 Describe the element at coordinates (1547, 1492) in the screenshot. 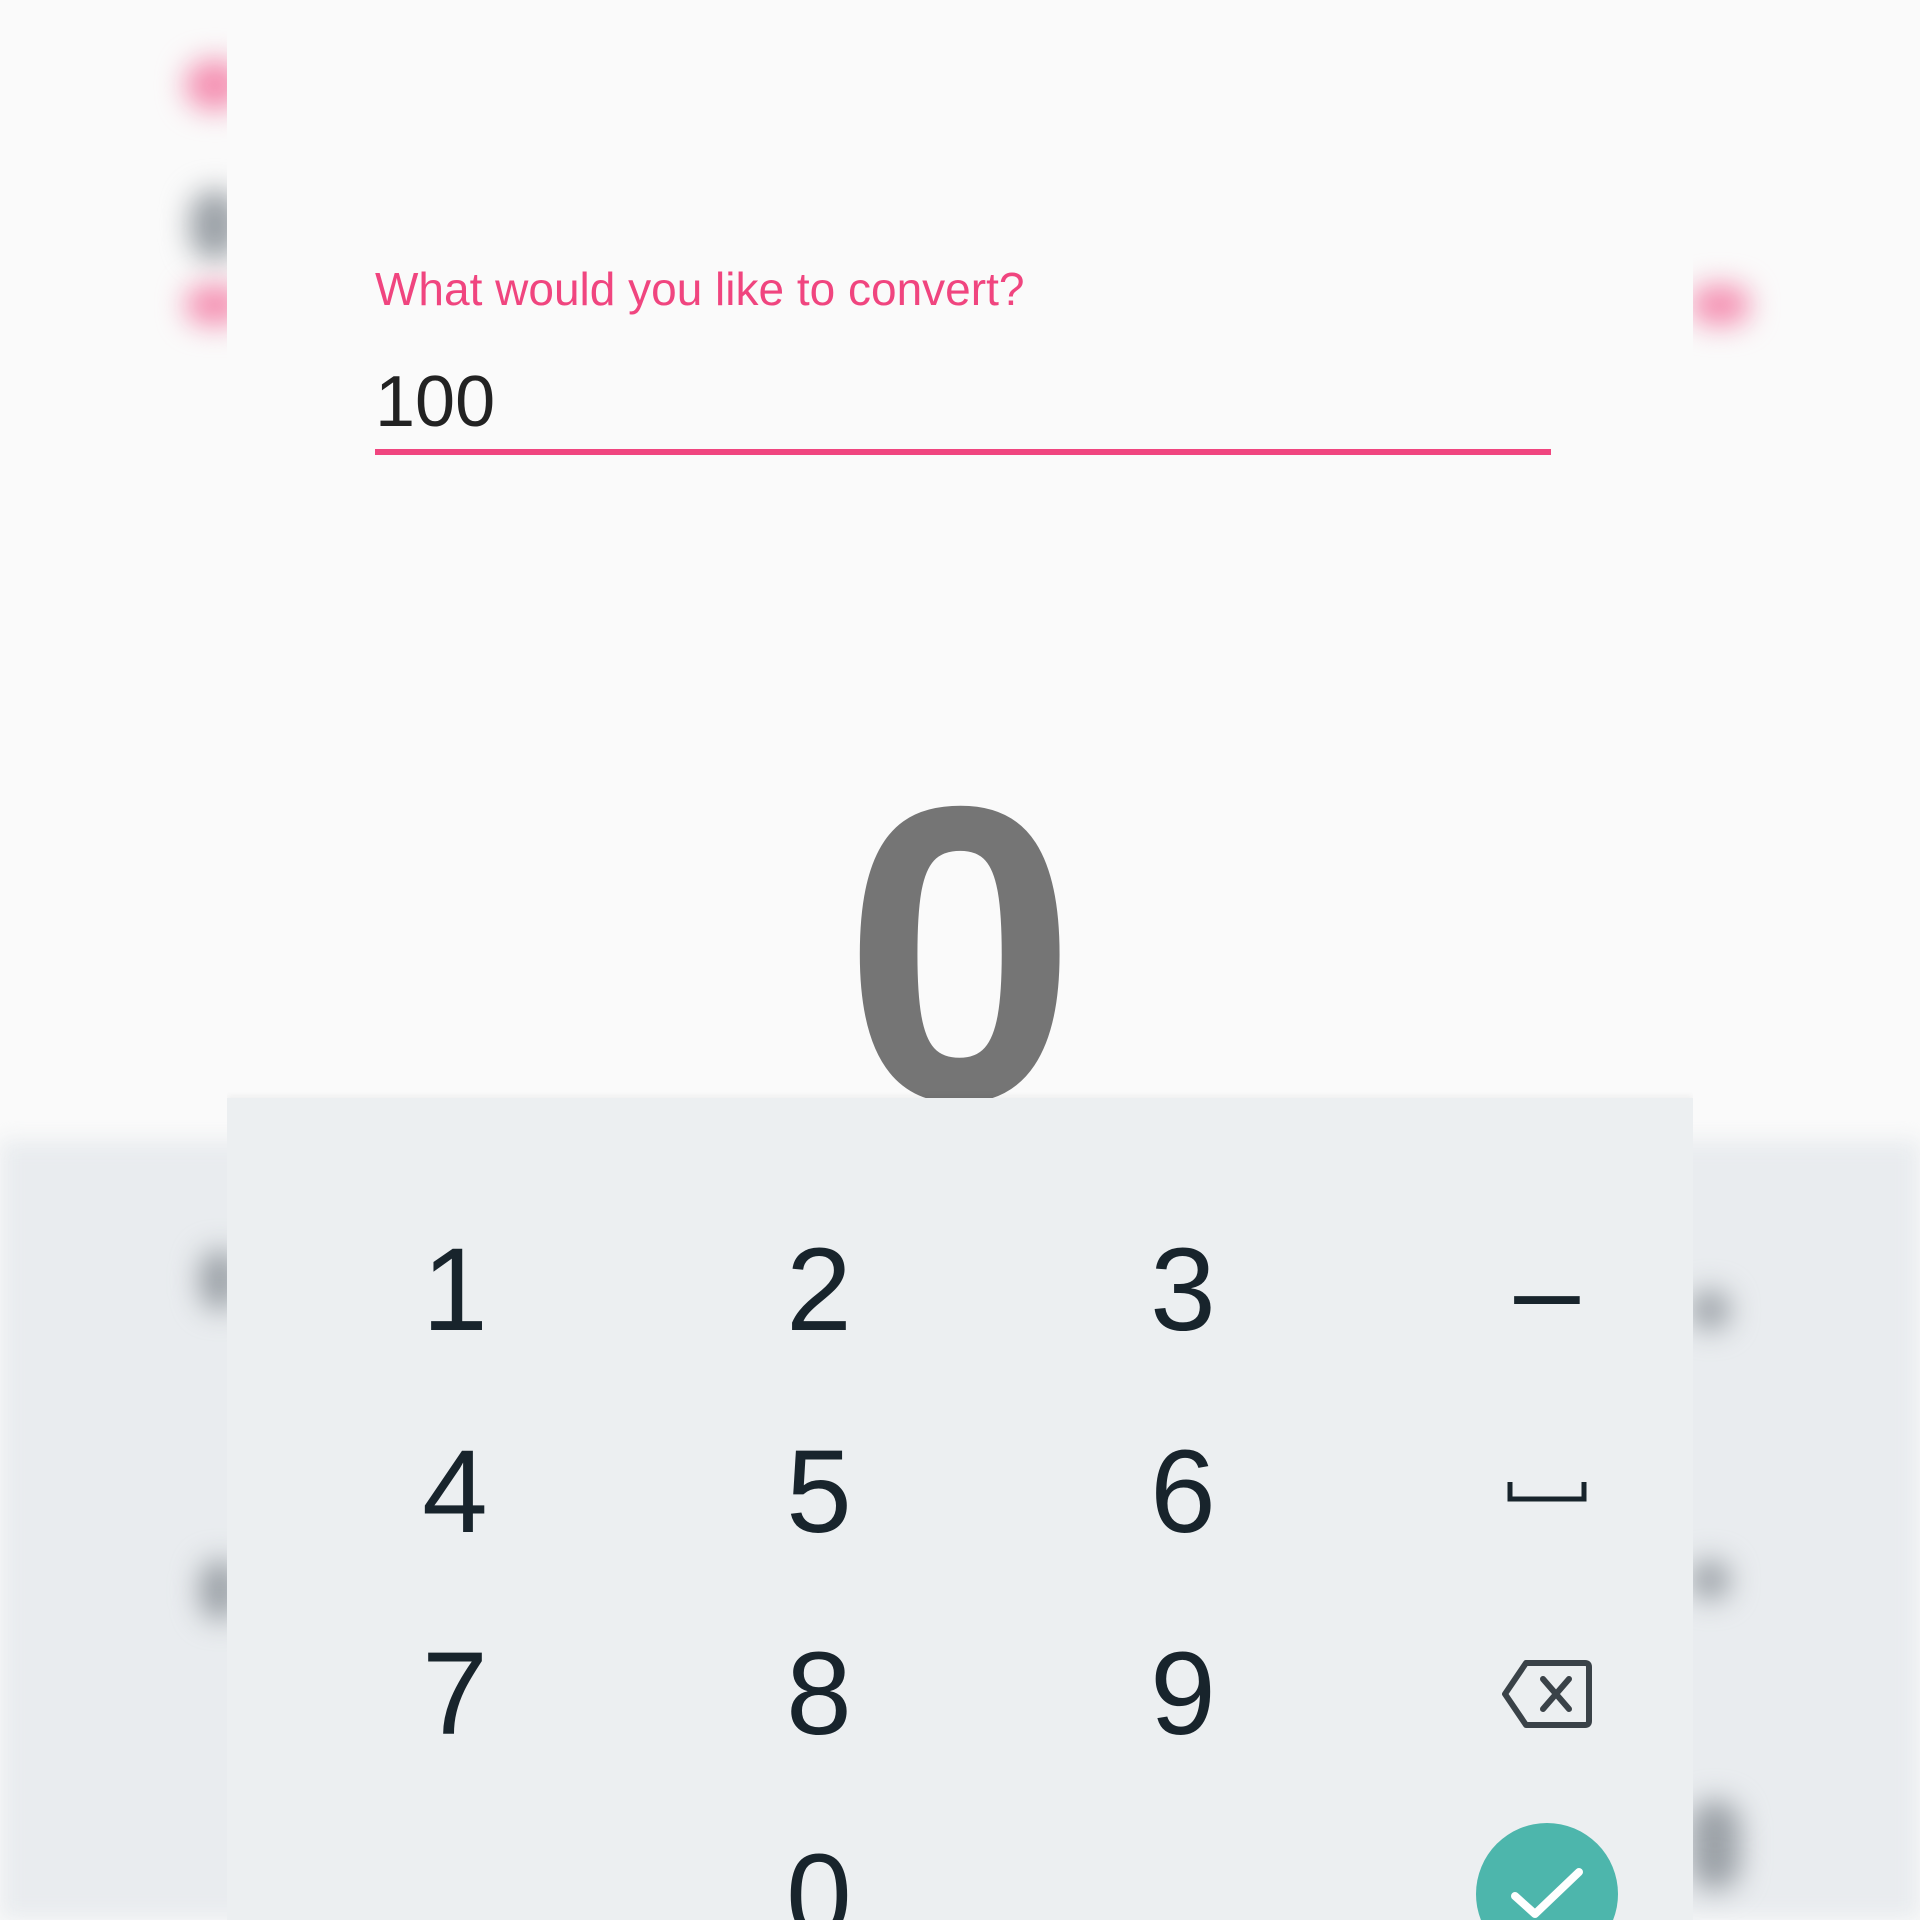

I see `space-icon` at that location.